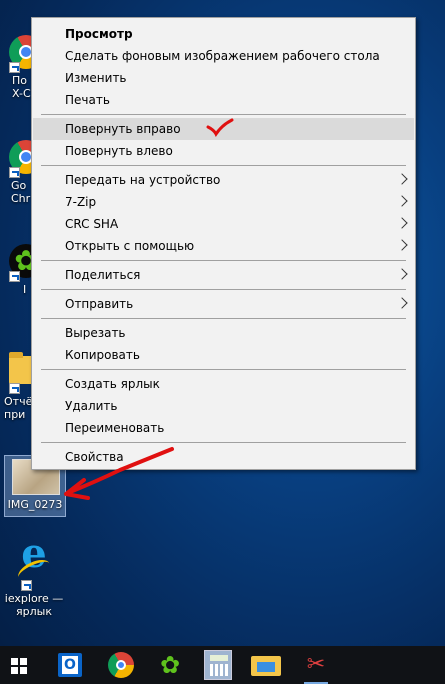 The width and height of the screenshot is (445, 684). Describe the element at coordinates (99, 304) in the screenshot. I see `menu-item-label: Отправить` at that location.